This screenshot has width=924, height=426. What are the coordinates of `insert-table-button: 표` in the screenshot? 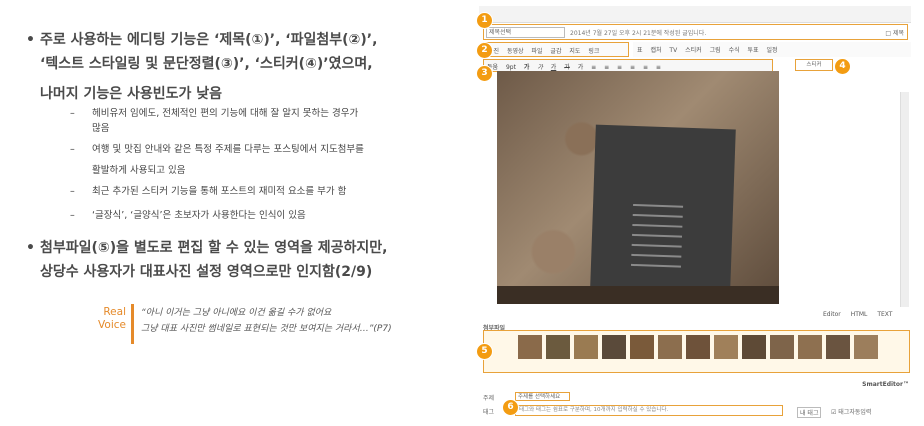 It's located at (640, 49).